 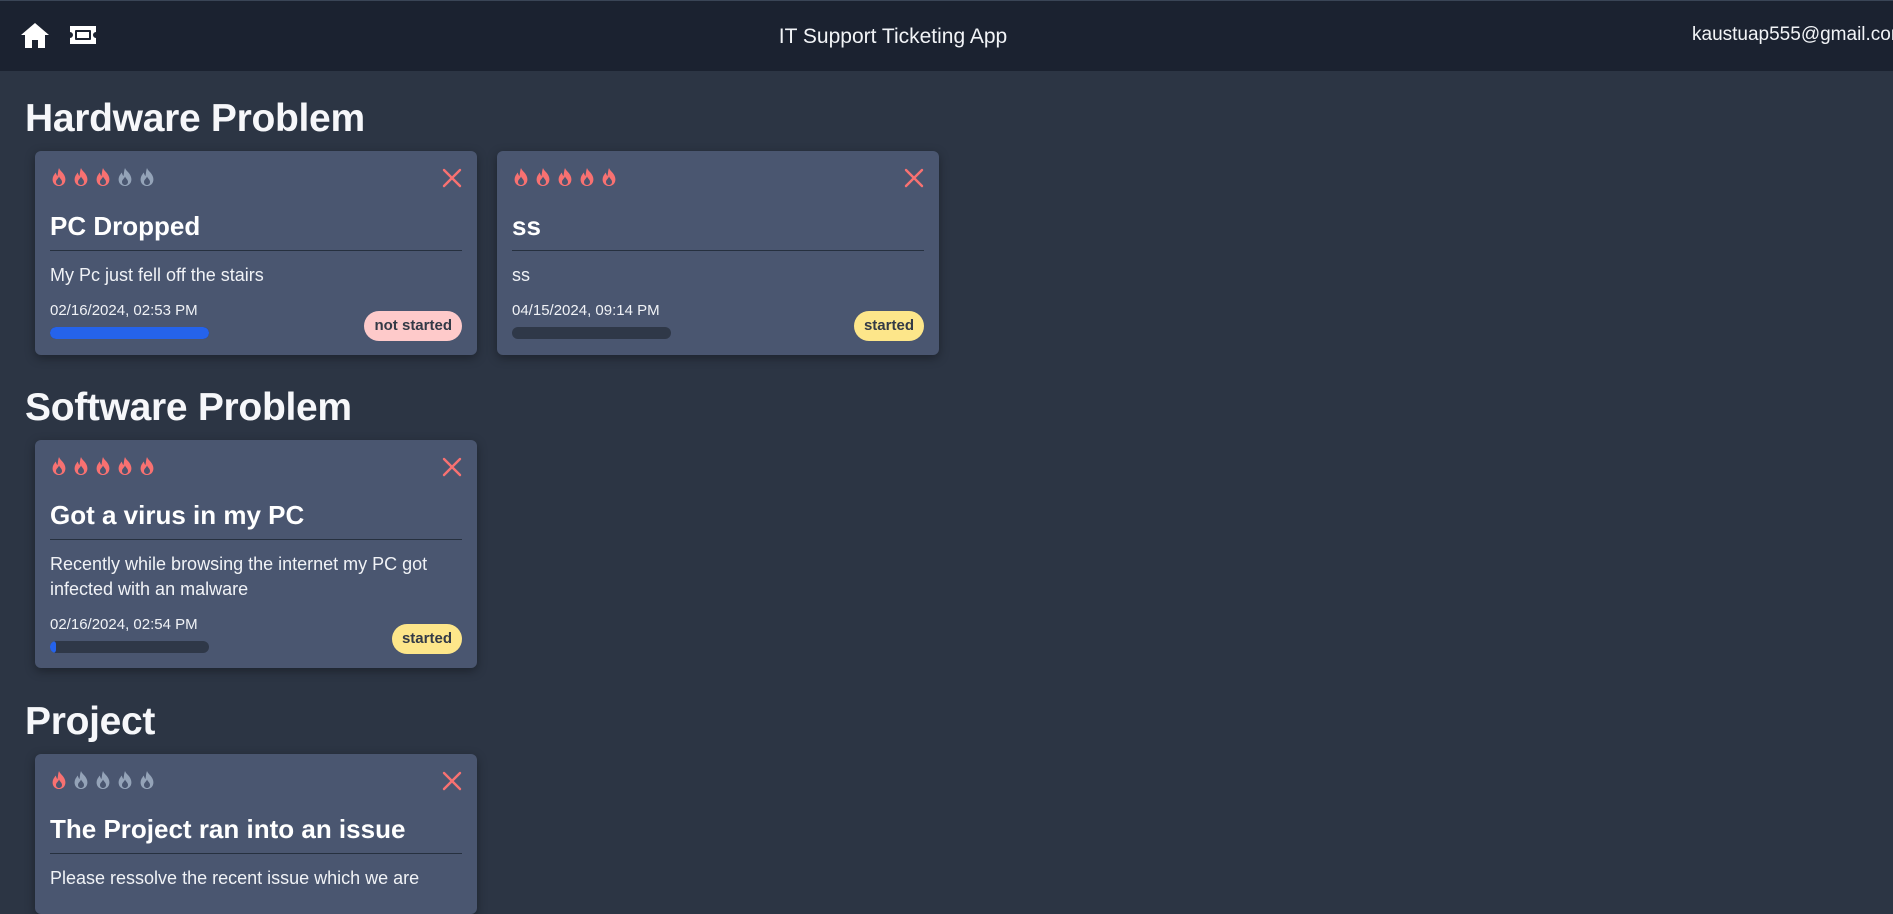 What do you see at coordinates (124, 624) in the screenshot?
I see `ticket-date: 02/16/2024, 02:54 PM` at bounding box center [124, 624].